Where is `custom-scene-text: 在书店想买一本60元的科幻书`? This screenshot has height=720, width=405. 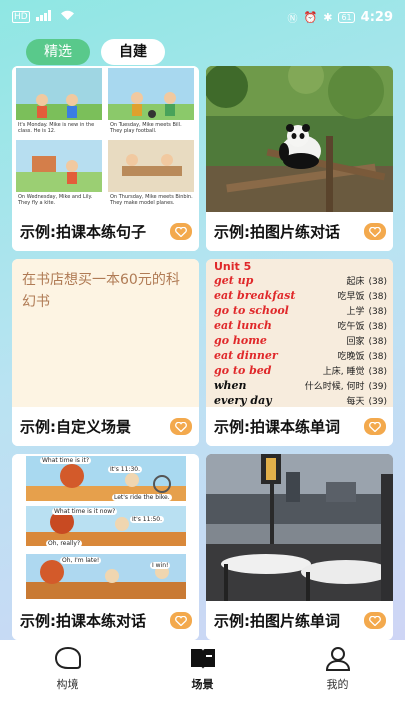
custom-scene-text: 在书店想买一本60元的科幻书 is located at coordinates (101, 291).